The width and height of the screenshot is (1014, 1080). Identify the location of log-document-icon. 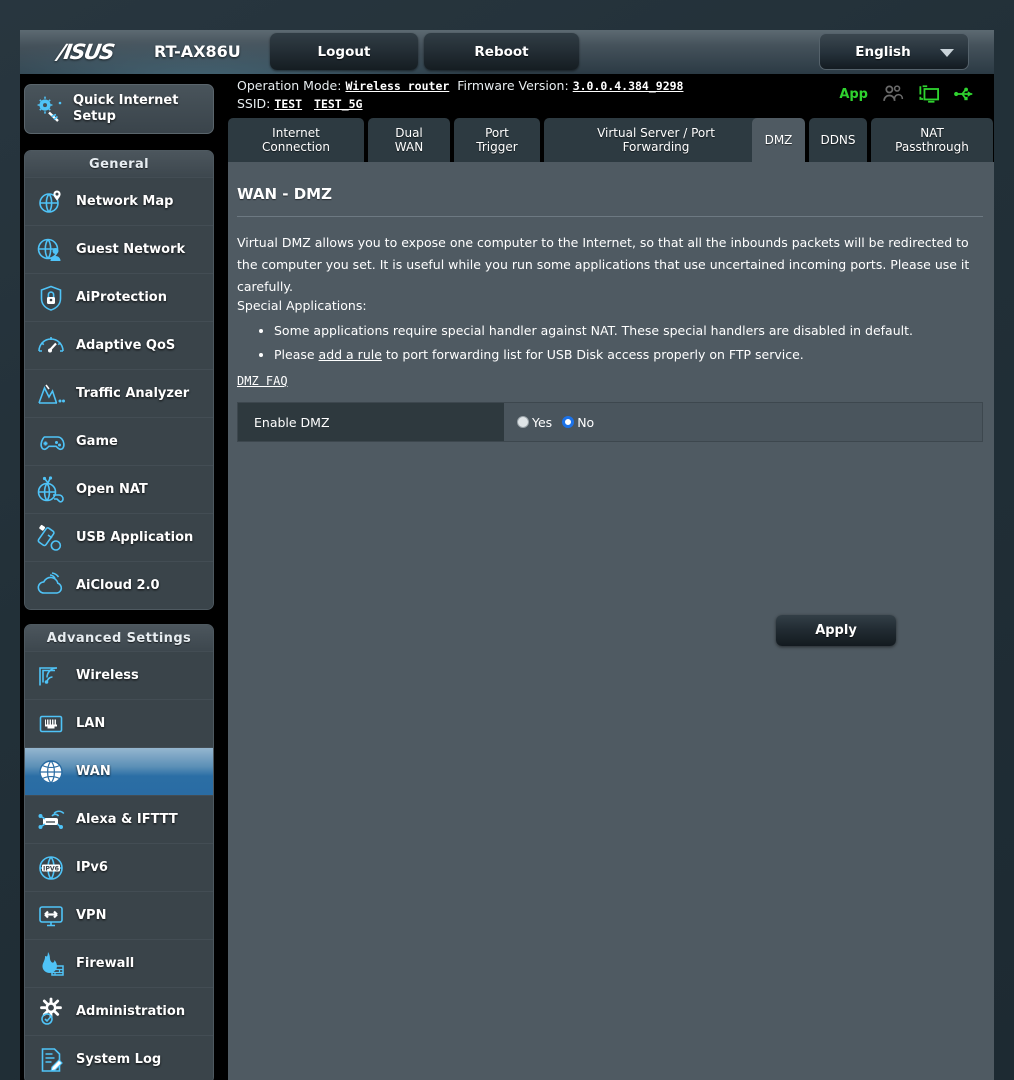
(52, 1059).